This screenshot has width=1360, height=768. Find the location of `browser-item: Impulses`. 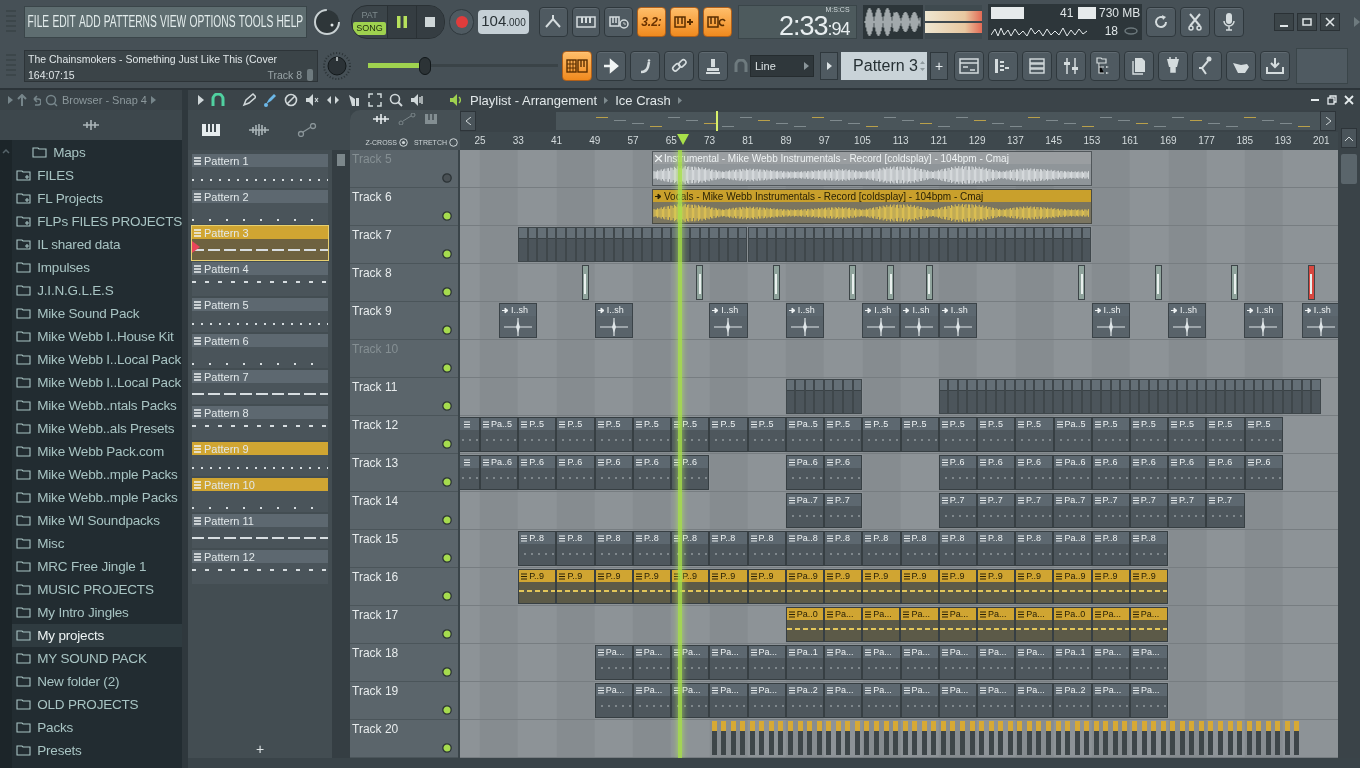

browser-item: Impulses is located at coordinates (97, 267).